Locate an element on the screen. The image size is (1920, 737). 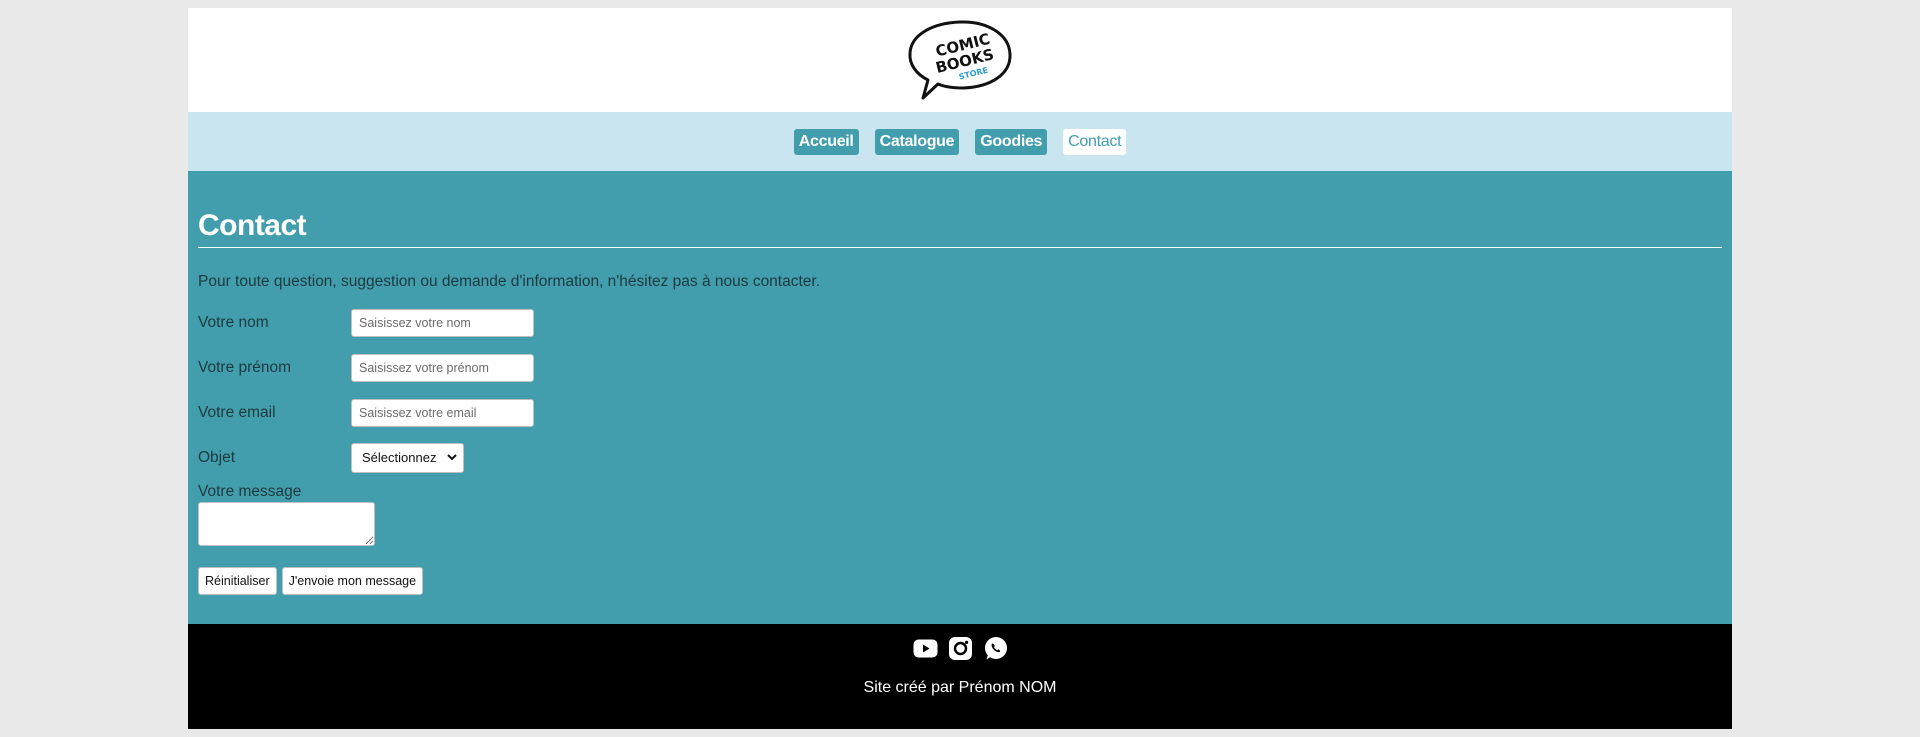
subject-select: Sélectionnez is located at coordinates (407, 457).